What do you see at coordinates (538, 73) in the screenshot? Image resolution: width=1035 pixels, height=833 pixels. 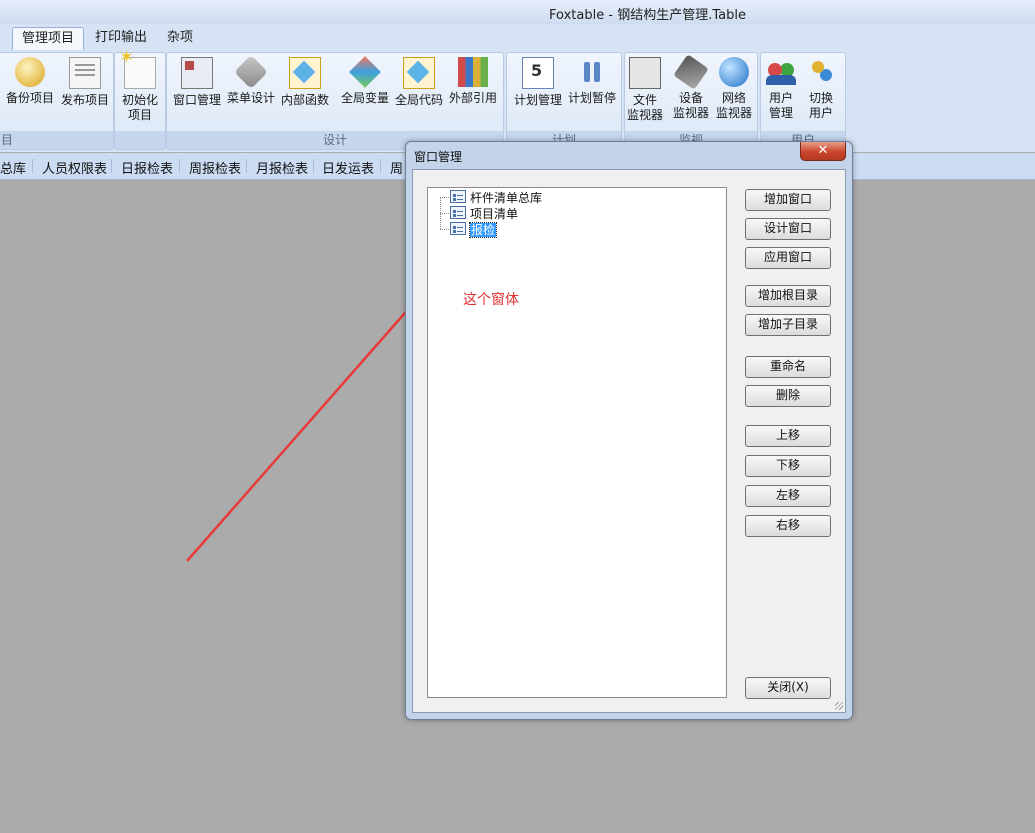 I see `plan-calendar-icon` at bounding box center [538, 73].